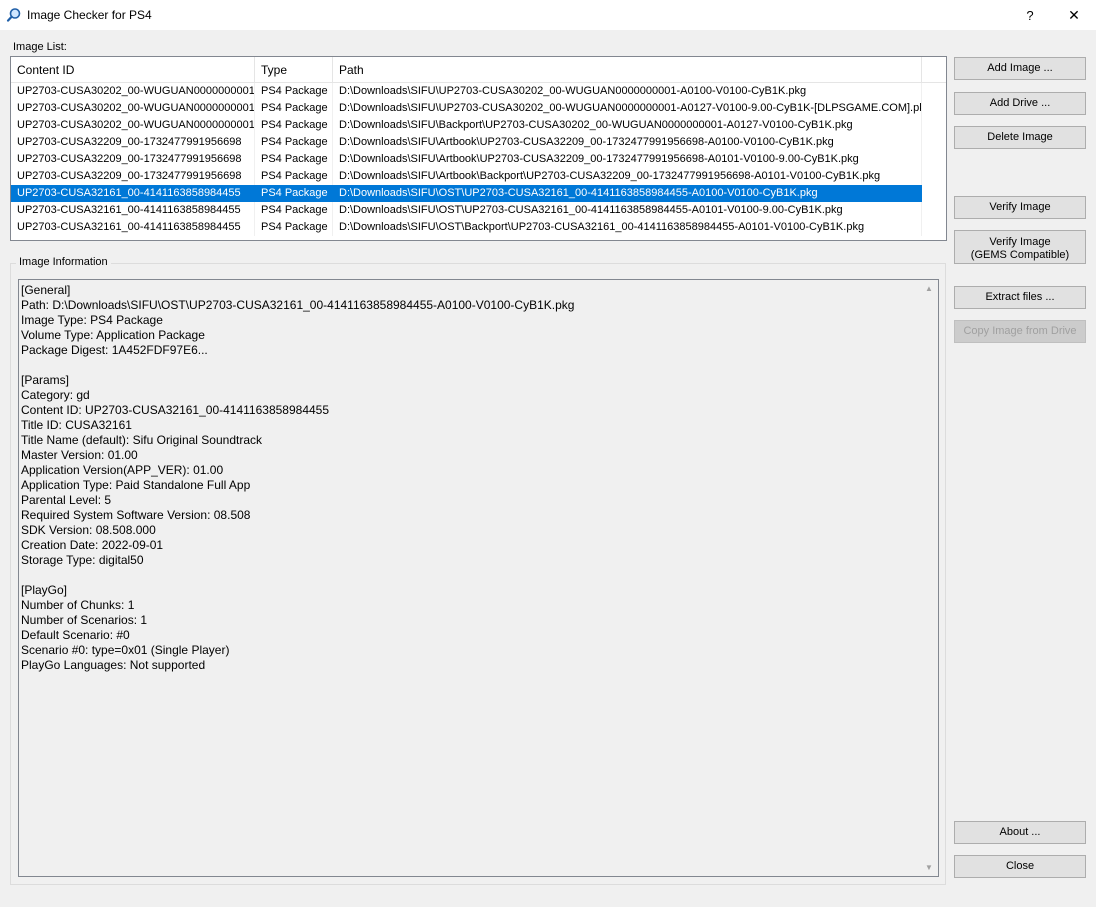 The width and height of the screenshot is (1096, 907). I want to click on app-magnifier-icon, so click(13, 15).